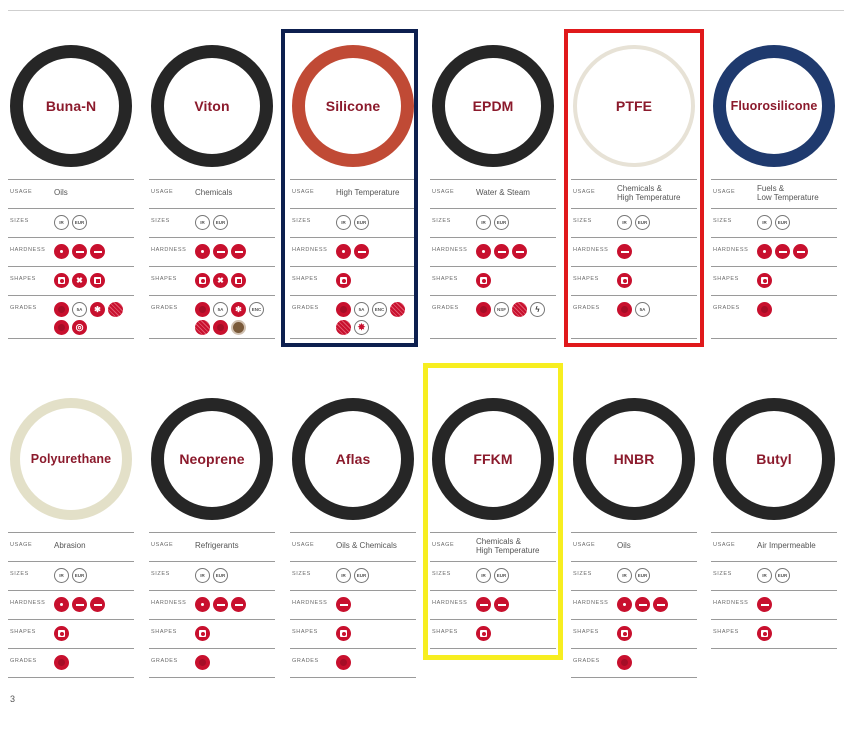  What do you see at coordinates (13, 699) in the screenshot?
I see `page-number: 3` at bounding box center [13, 699].